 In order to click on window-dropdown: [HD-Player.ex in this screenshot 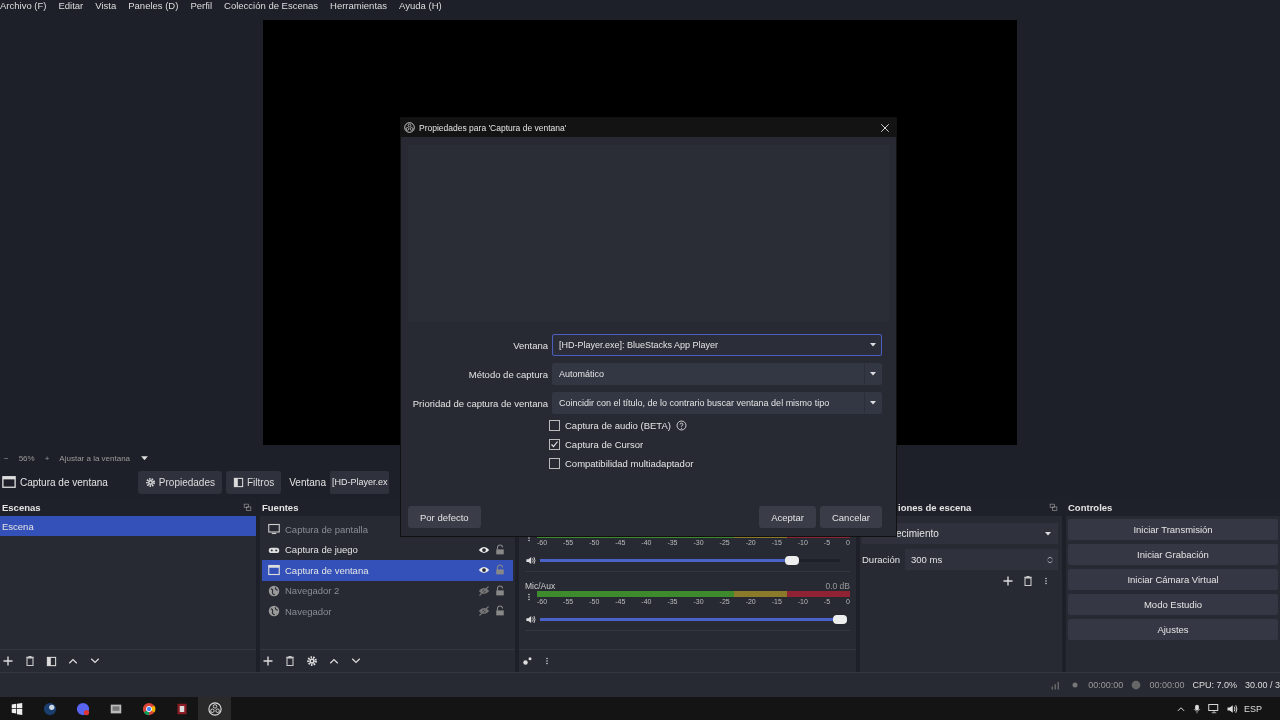, I will do `click(359, 482)`.